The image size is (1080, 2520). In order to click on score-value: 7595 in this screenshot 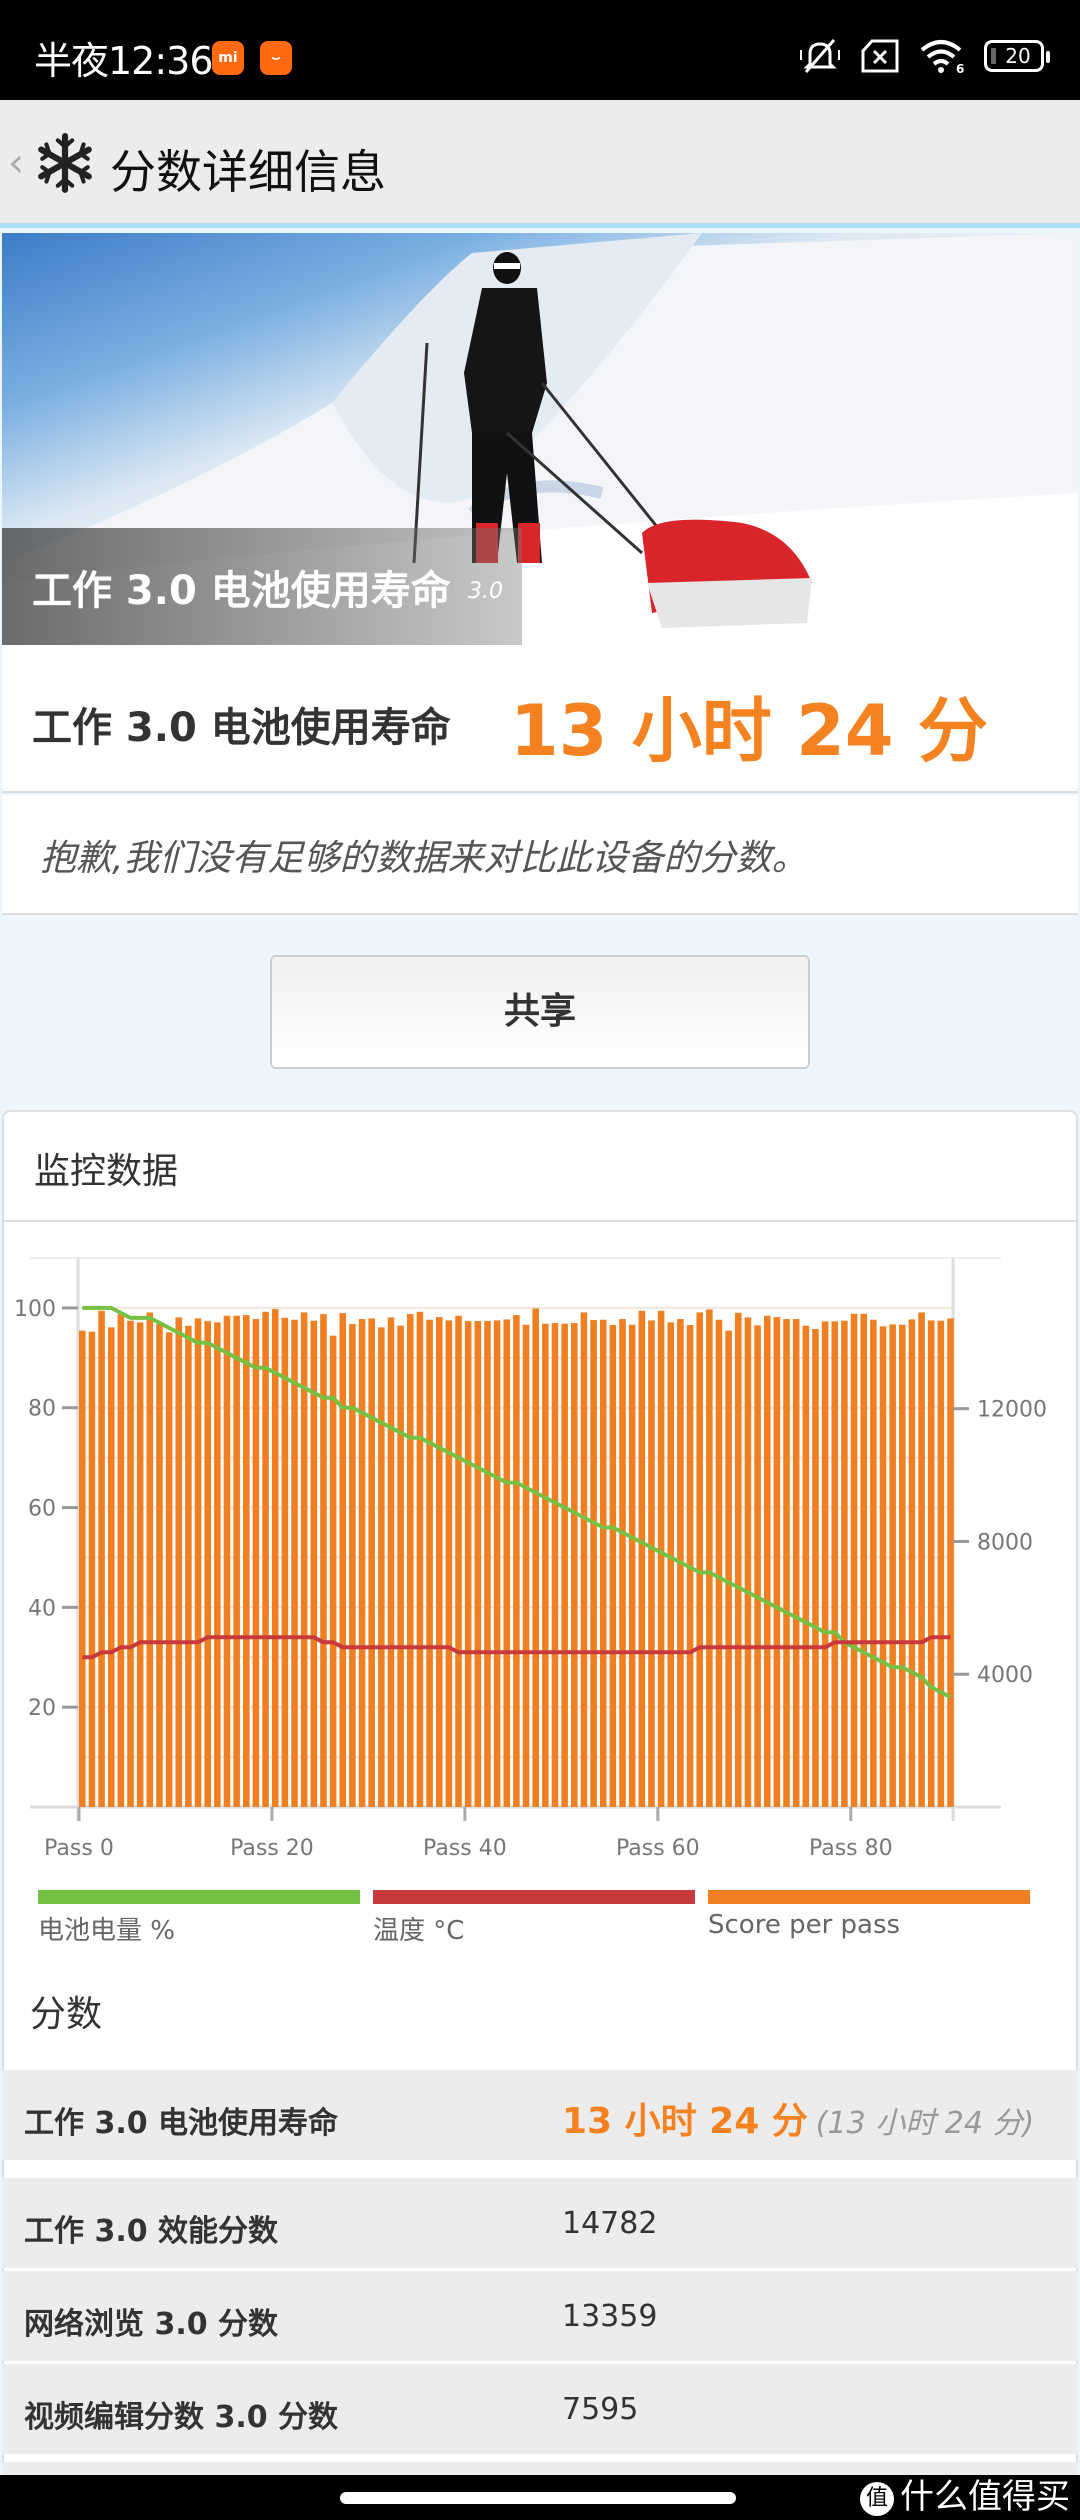, I will do `click(600, 2409)`.